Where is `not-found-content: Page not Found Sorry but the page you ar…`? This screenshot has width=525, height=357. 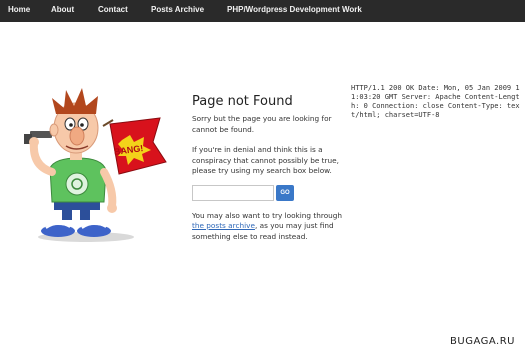
not-found-content: Page not Found Sorry but the page you ar… is located at coordinates (272, 168).